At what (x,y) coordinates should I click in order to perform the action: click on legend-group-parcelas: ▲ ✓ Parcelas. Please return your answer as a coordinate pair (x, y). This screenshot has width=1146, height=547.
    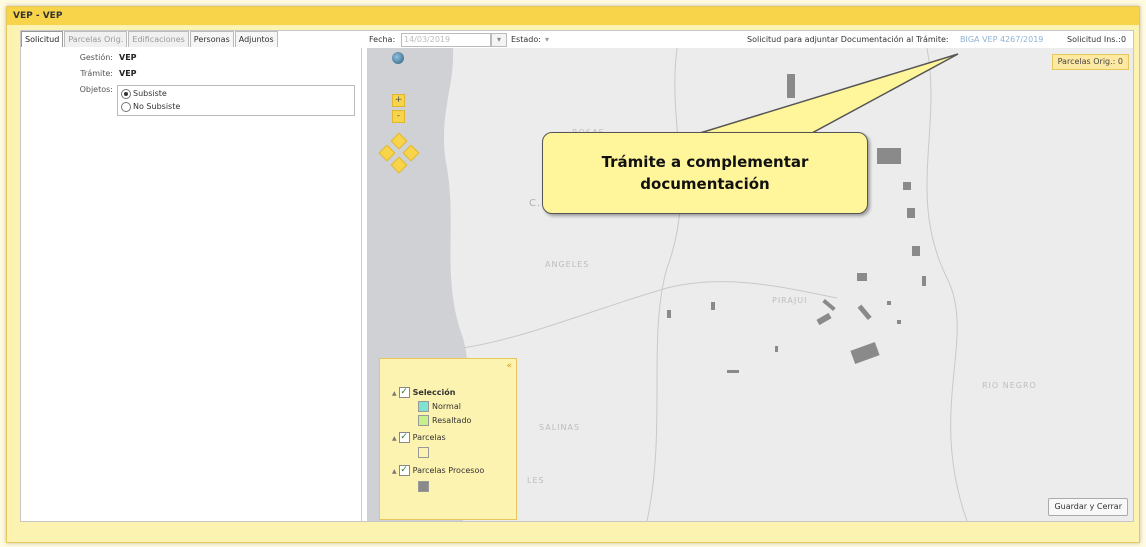
    Looking at the image, I should click on (419, 437).